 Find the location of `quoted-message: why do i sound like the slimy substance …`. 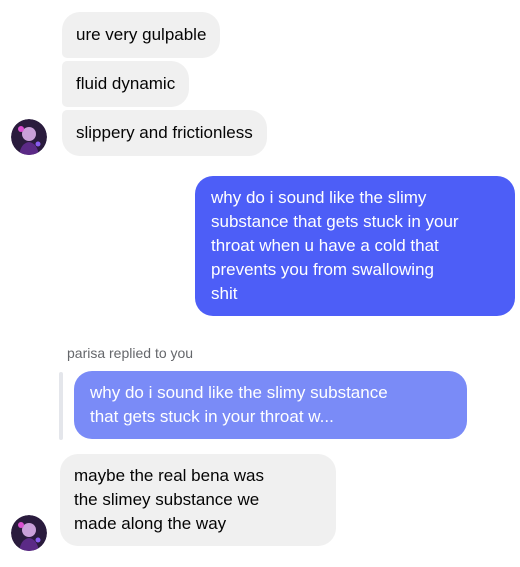

quoted-message: why do i sound like the slimy substance … is located at coordinates (270, 405).